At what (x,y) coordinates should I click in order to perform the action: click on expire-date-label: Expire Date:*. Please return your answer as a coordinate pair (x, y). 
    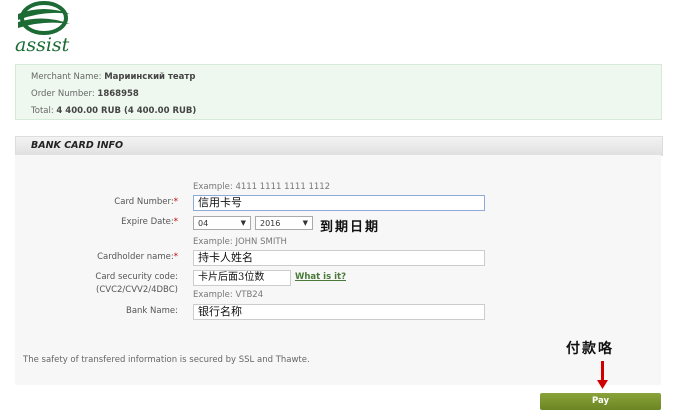
    Looking at the image, I should click on (149, 222).